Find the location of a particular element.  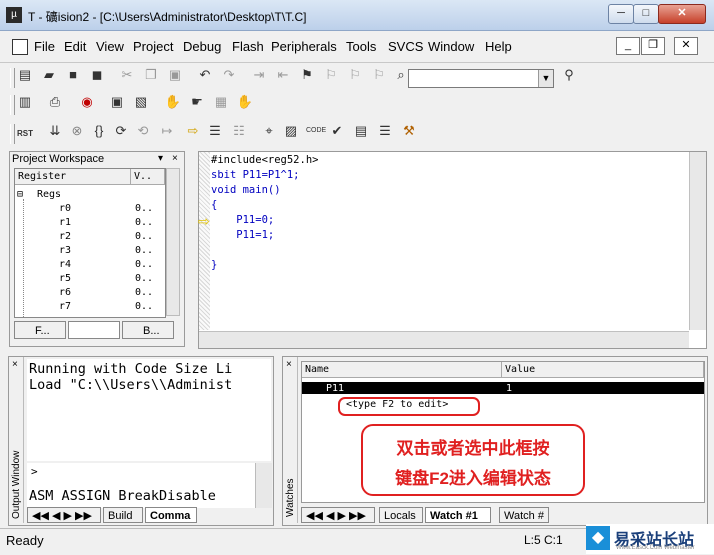

run-icon: ⇊ is located at coordinates (55, 131).